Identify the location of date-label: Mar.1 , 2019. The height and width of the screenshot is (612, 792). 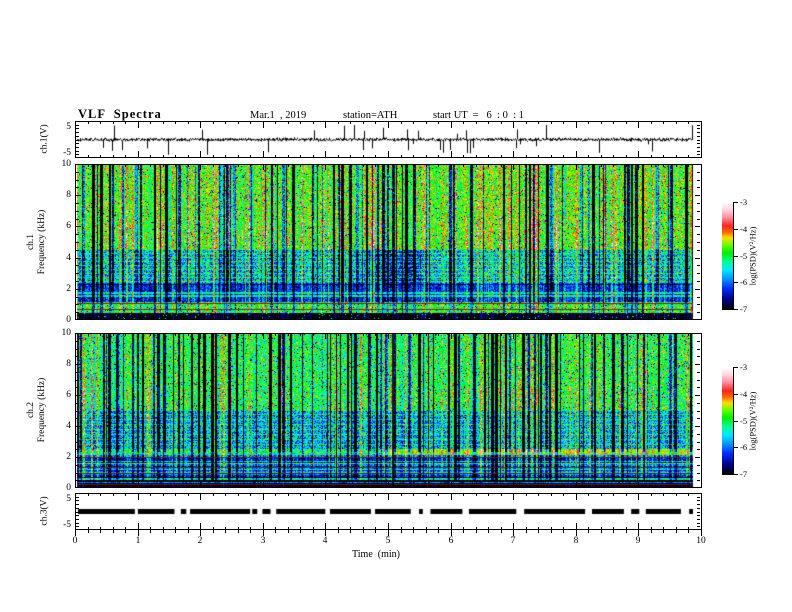
(278, 115).